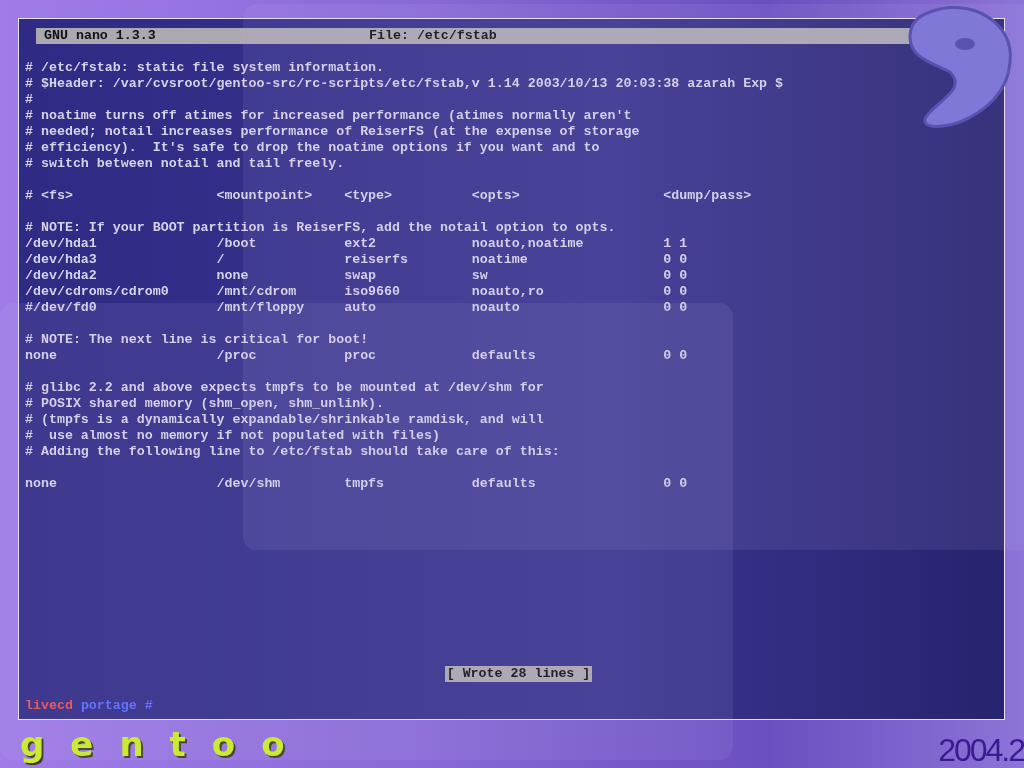 This screenshot has height=768, width=1024. What do you see at coordinates (357, 260) in the screenshot?
I see `text-line: /dev/hda3 / reiserfs noatime 0 0` at bounding box center [357, 260].